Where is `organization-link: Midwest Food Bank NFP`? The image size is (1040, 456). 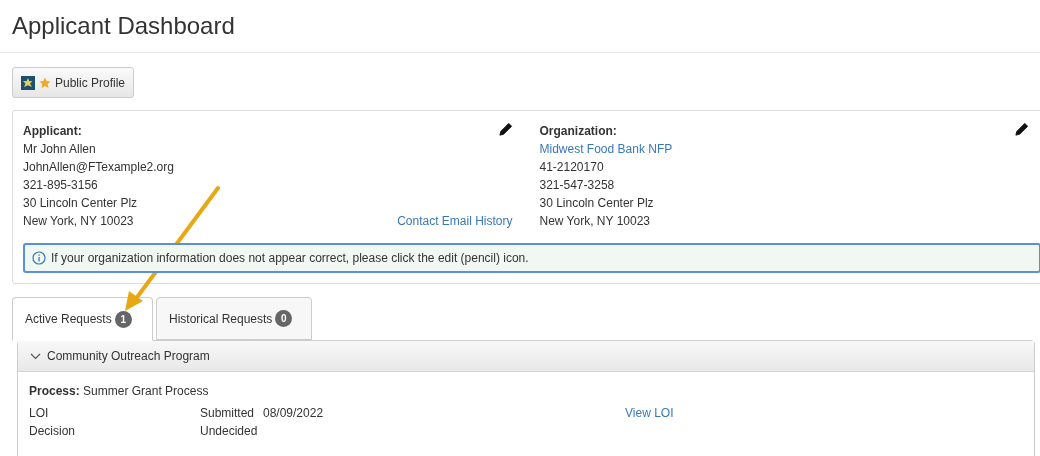 organization-link: Midwest Food Bank NFP is located at coordinates (606, 149).